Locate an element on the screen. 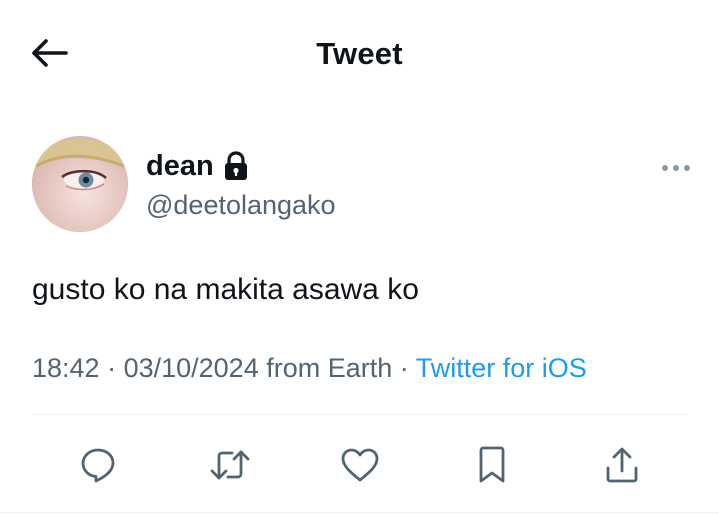 The height and width of the screenshot is (524, 719). bookmark-button is located at coordinates (492, 465).